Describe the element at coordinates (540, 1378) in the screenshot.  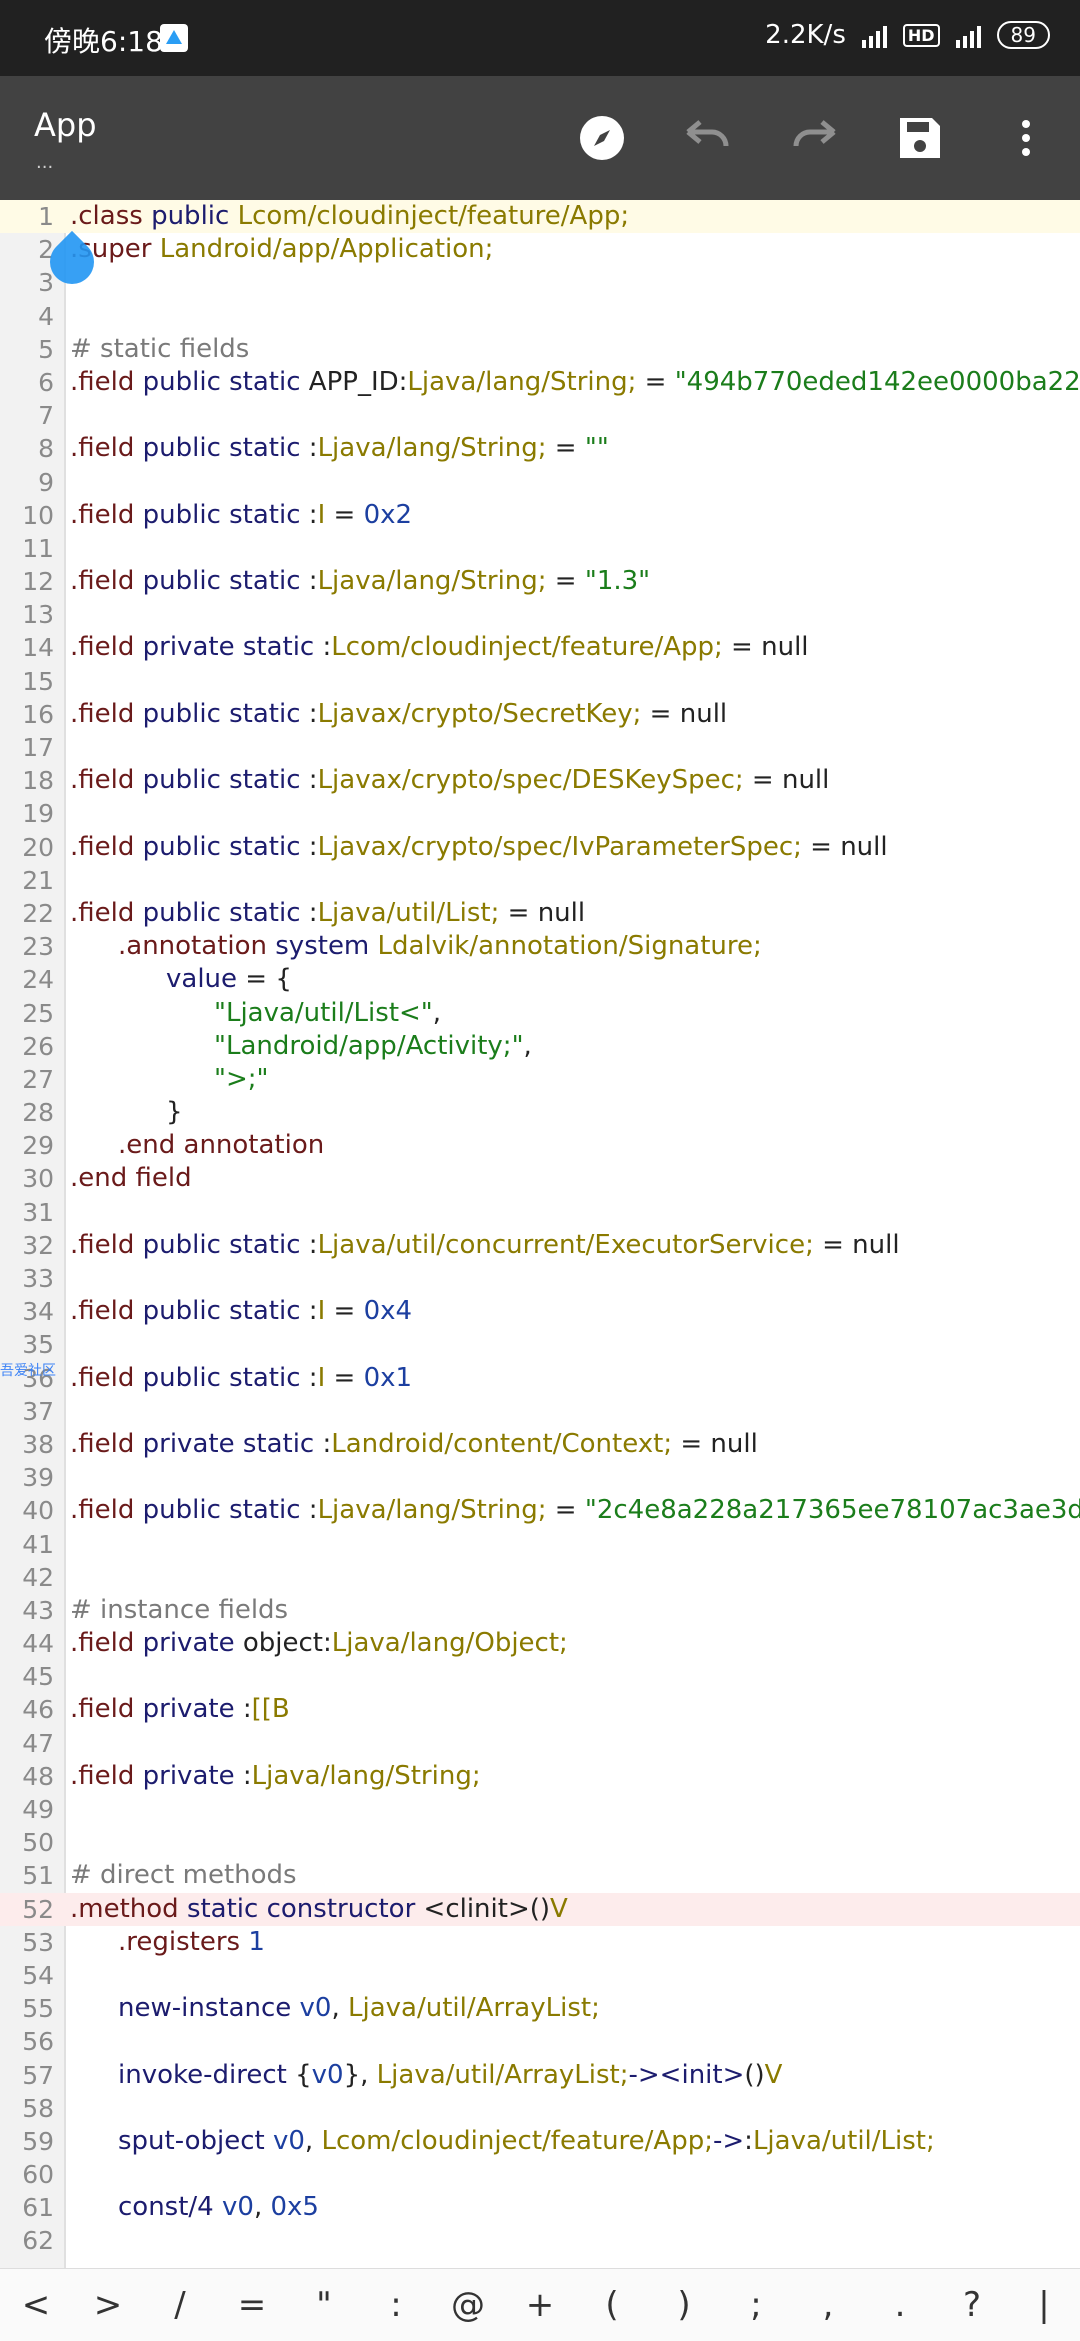
I see `code-line: 36 .field public static :I = 0x1` at that location.